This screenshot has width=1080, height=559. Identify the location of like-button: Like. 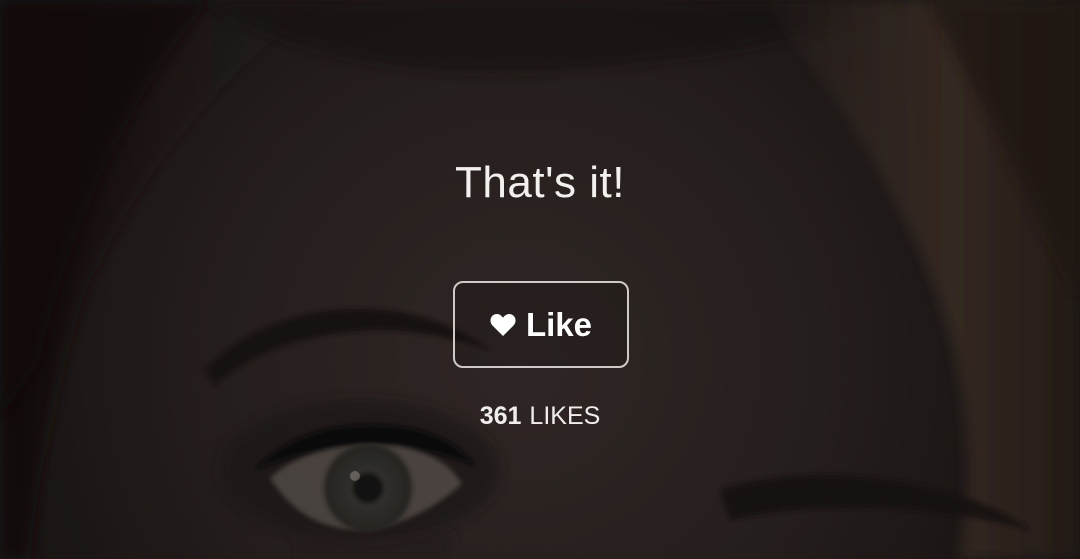
(541, 324).